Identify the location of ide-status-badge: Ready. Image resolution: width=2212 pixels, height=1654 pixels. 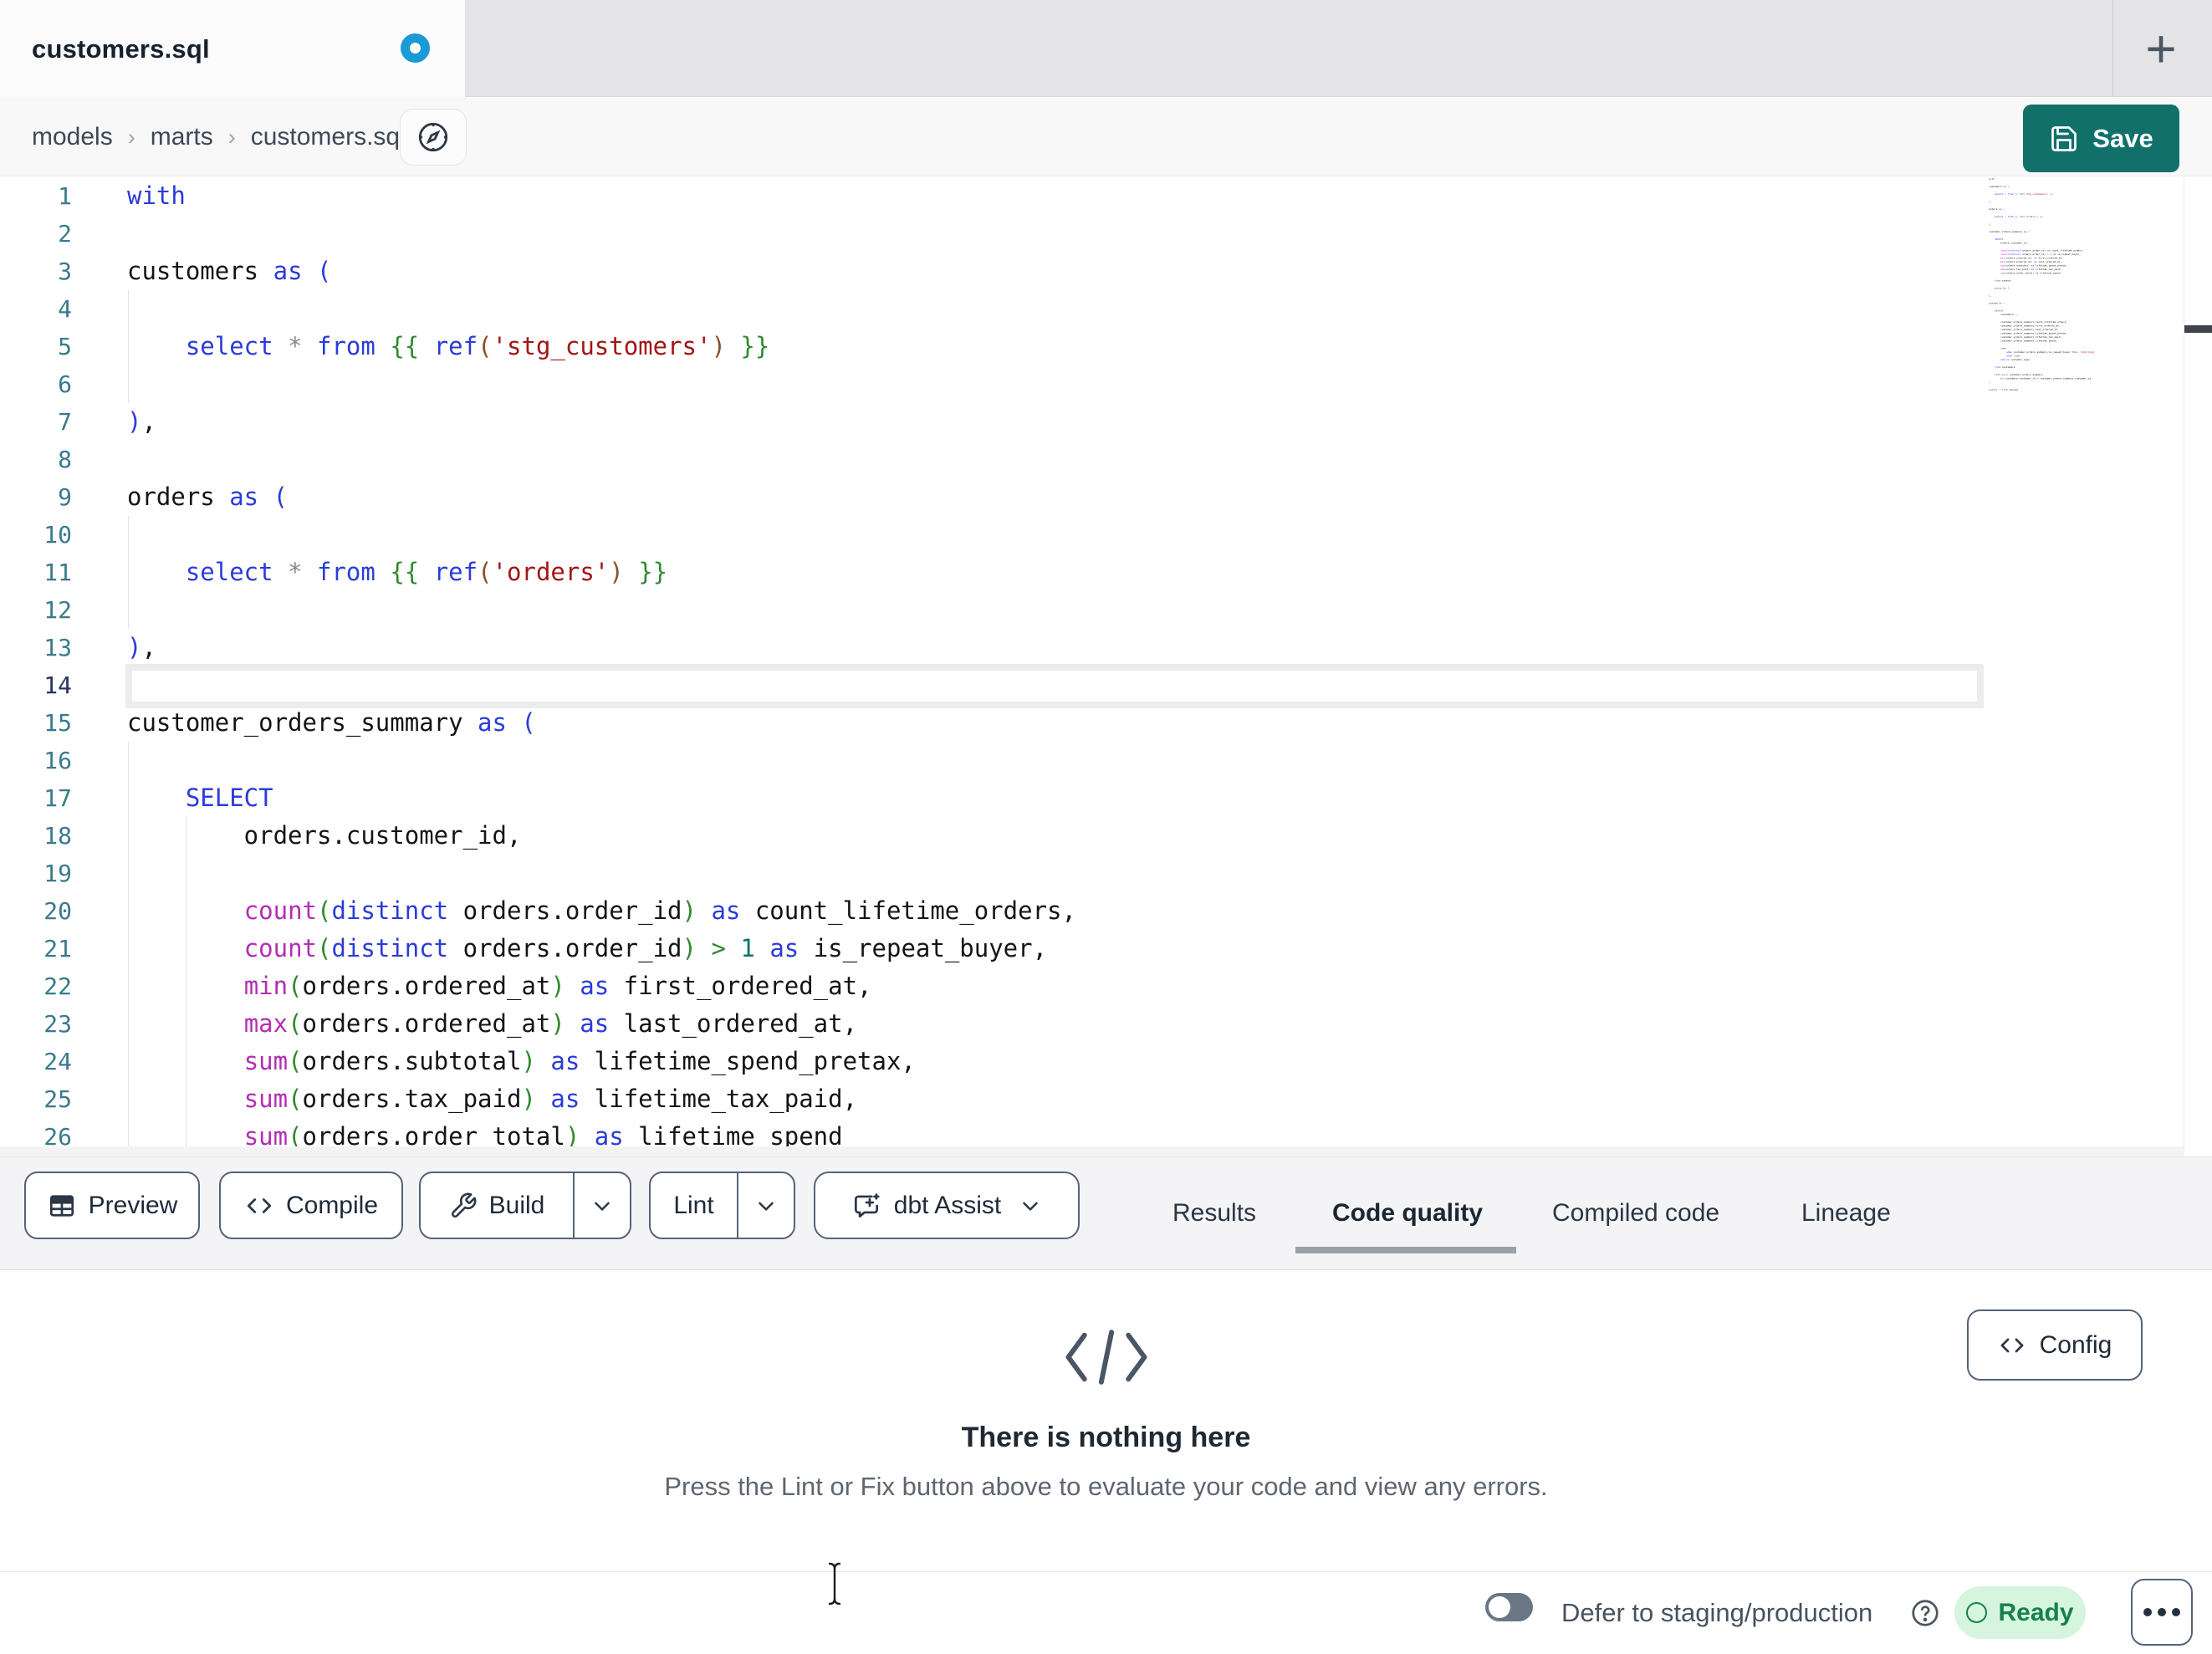
(2020, 1612).